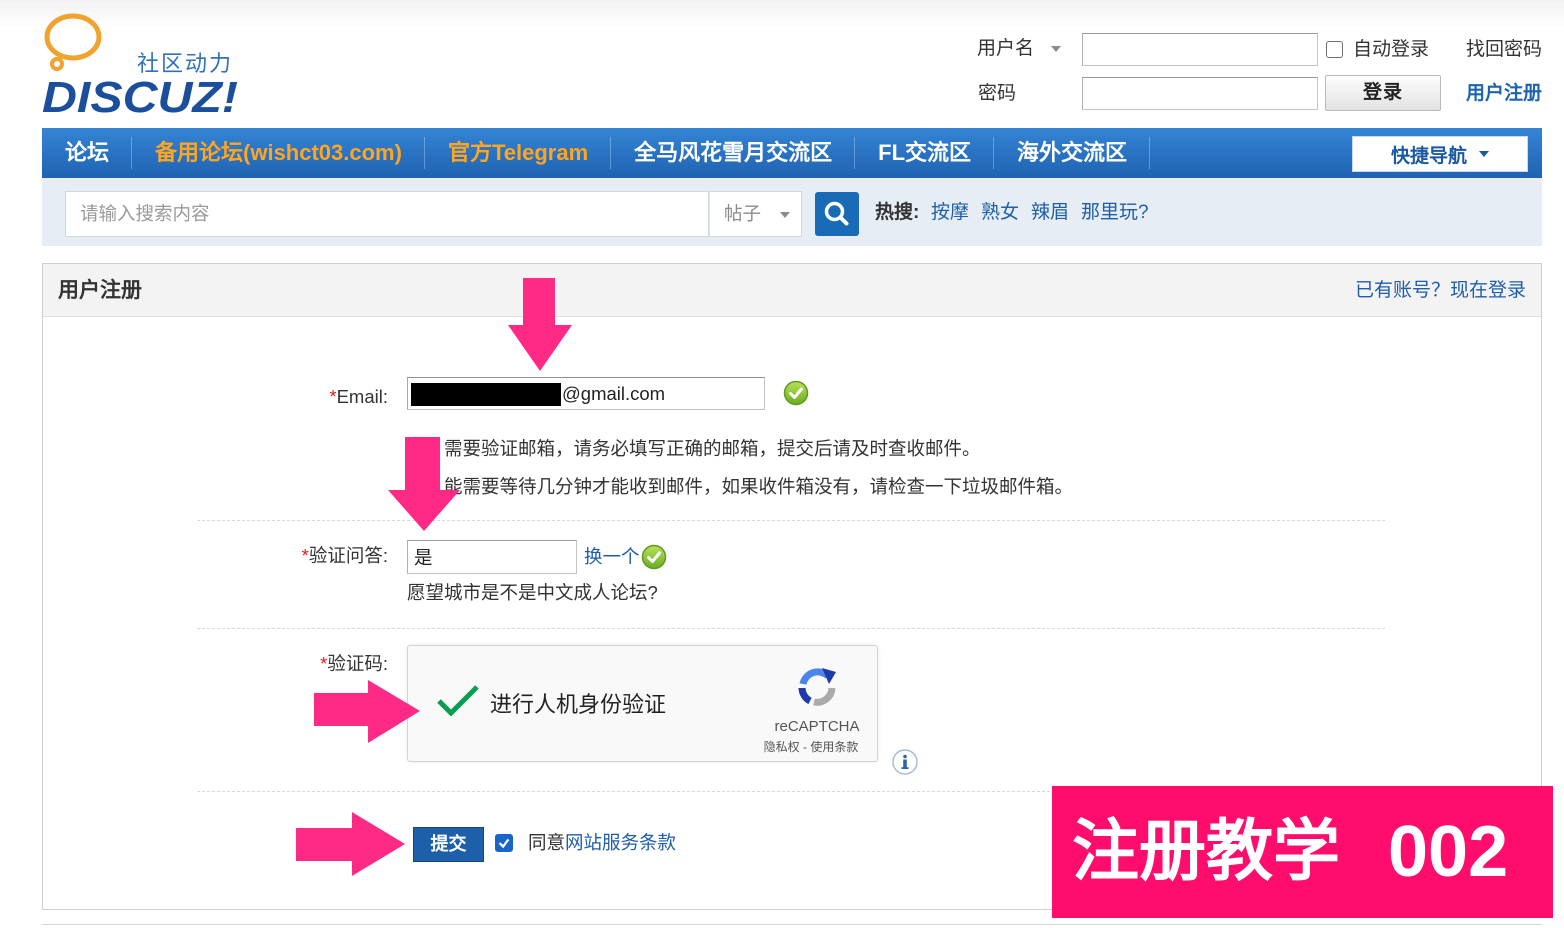 This screenshot has height=928, width=1564. I want to click on terms-of-service-link: 网站服务条款, so click(620, 842).